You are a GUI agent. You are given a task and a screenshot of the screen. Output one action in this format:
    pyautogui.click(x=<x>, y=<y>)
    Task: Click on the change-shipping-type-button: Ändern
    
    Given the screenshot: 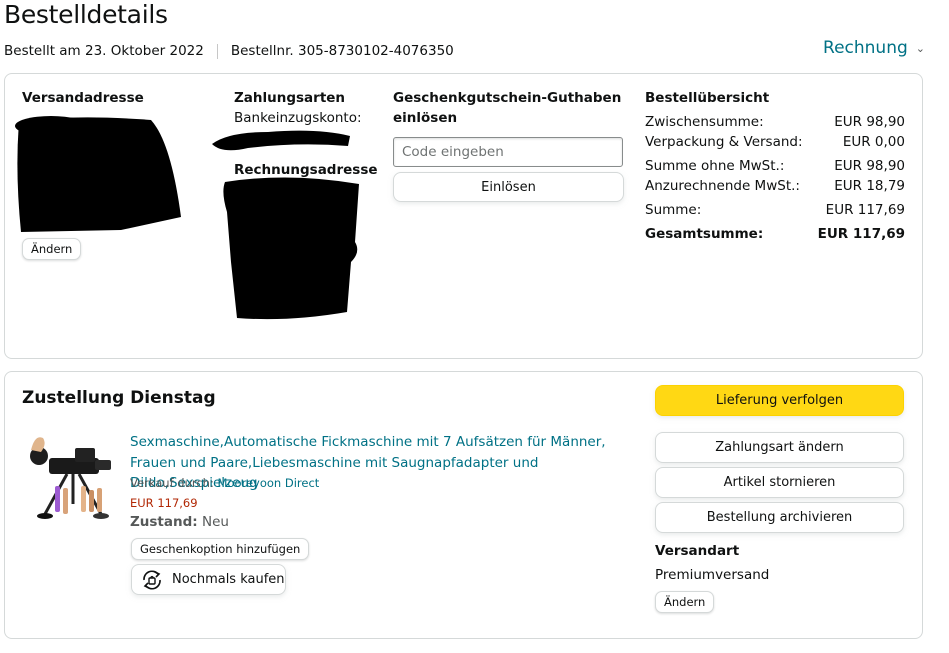 What is the action you would take?
    pyautogui.click(x=685, y=602)
    